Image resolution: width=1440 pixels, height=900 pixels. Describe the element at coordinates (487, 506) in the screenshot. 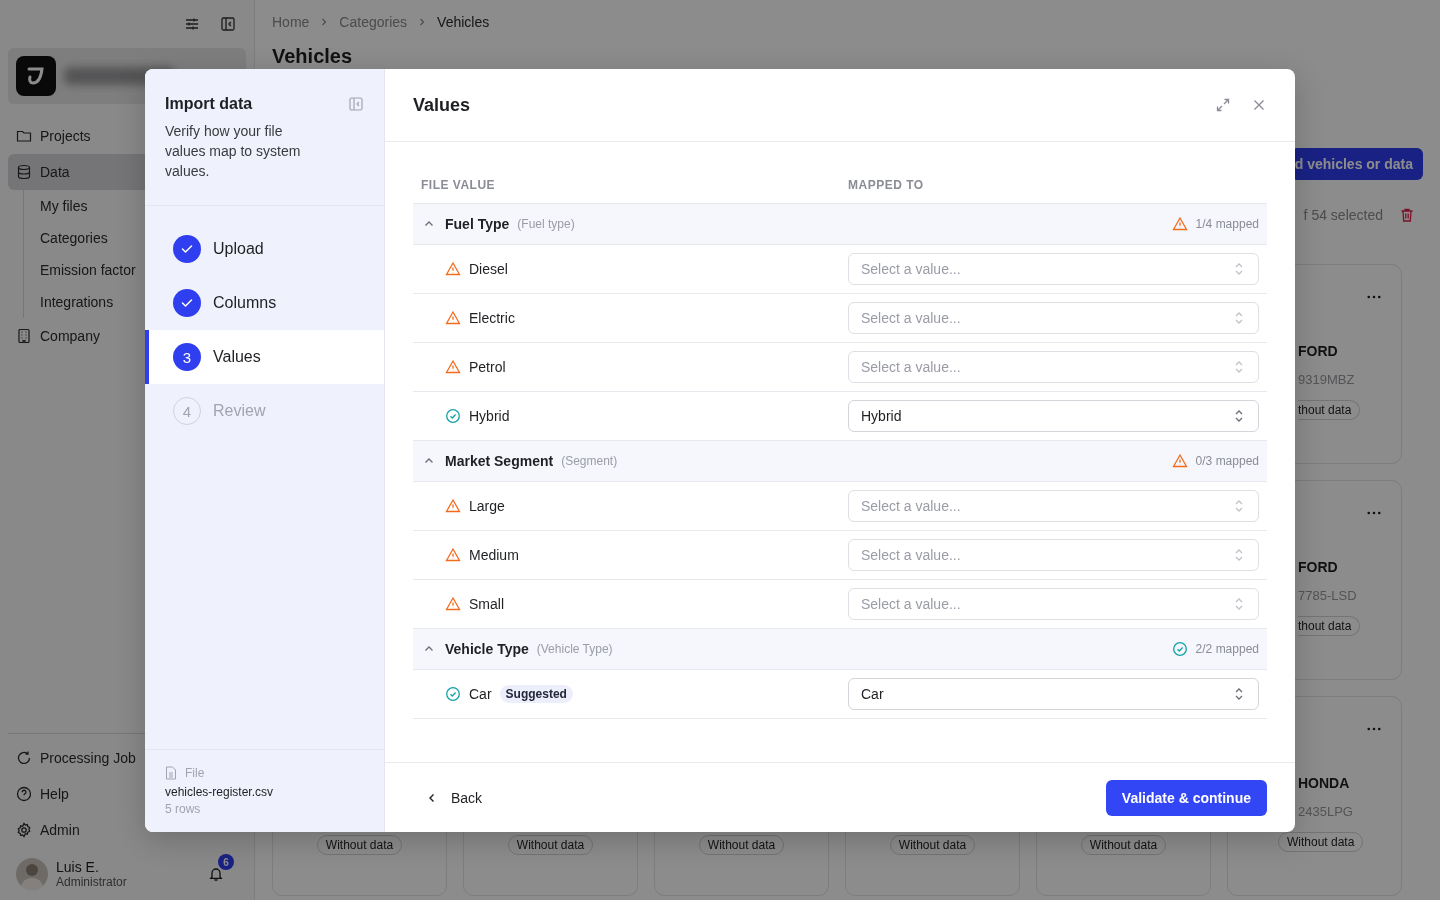

I see `file-value: Large` at that location.